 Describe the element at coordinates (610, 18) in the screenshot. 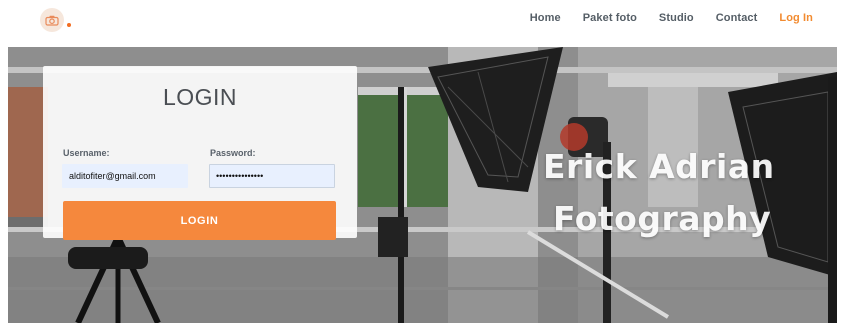

I see `nav-link-paket-foto: Paket foto` at that location.